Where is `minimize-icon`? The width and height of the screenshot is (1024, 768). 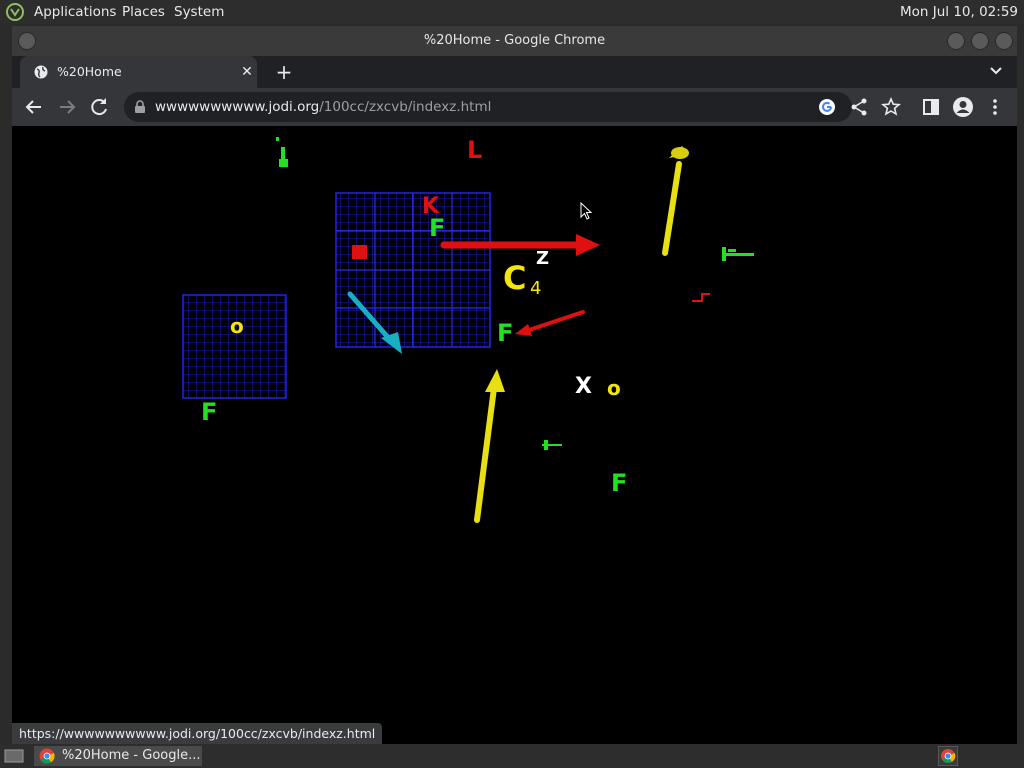 minimize-icon is located at coordinates (956, 41).